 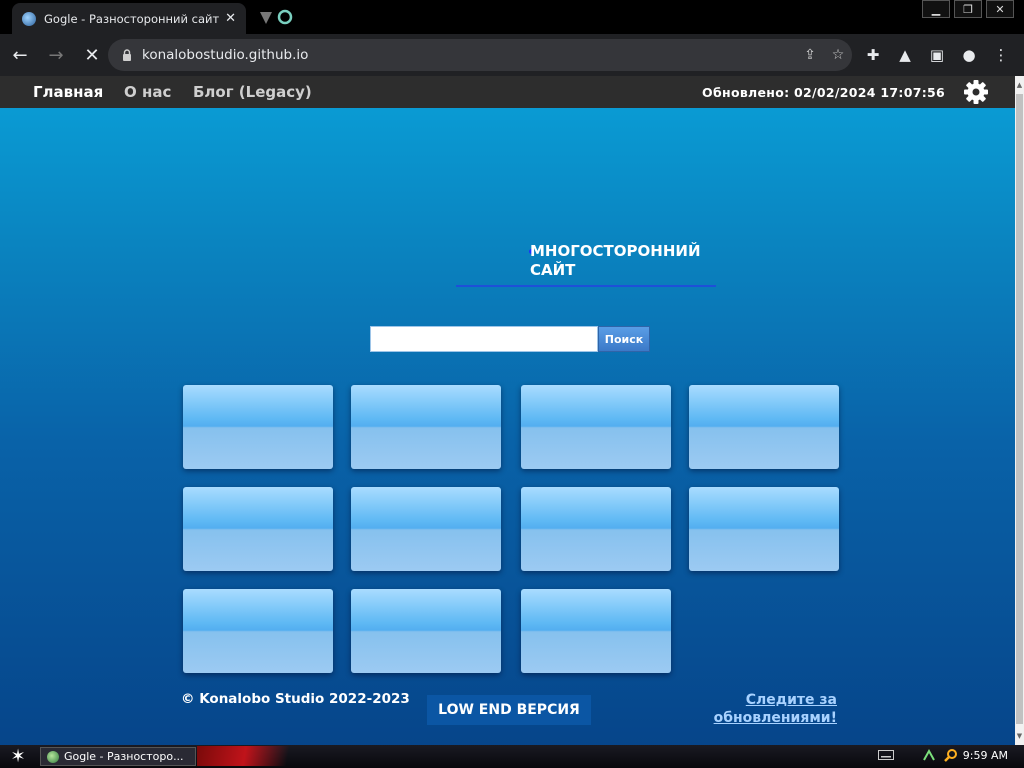 I want to click on nav-home-link: Главная, so click(x=68, y=92).